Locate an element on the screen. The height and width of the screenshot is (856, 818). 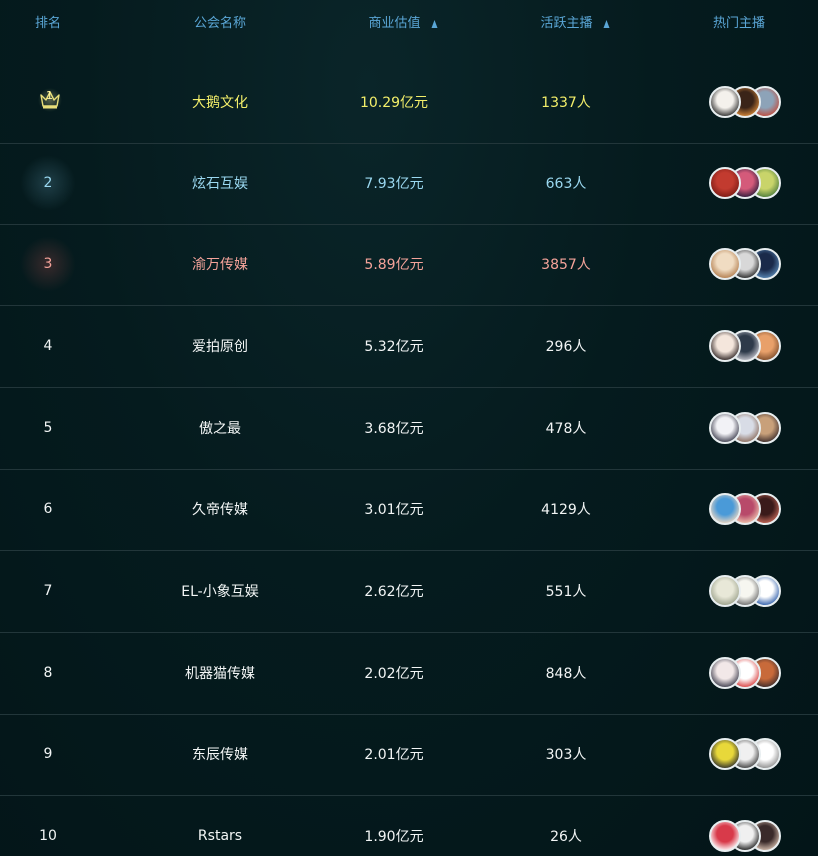
header-active-hosts: 活跃主播 is located at coordinates (575, 21).